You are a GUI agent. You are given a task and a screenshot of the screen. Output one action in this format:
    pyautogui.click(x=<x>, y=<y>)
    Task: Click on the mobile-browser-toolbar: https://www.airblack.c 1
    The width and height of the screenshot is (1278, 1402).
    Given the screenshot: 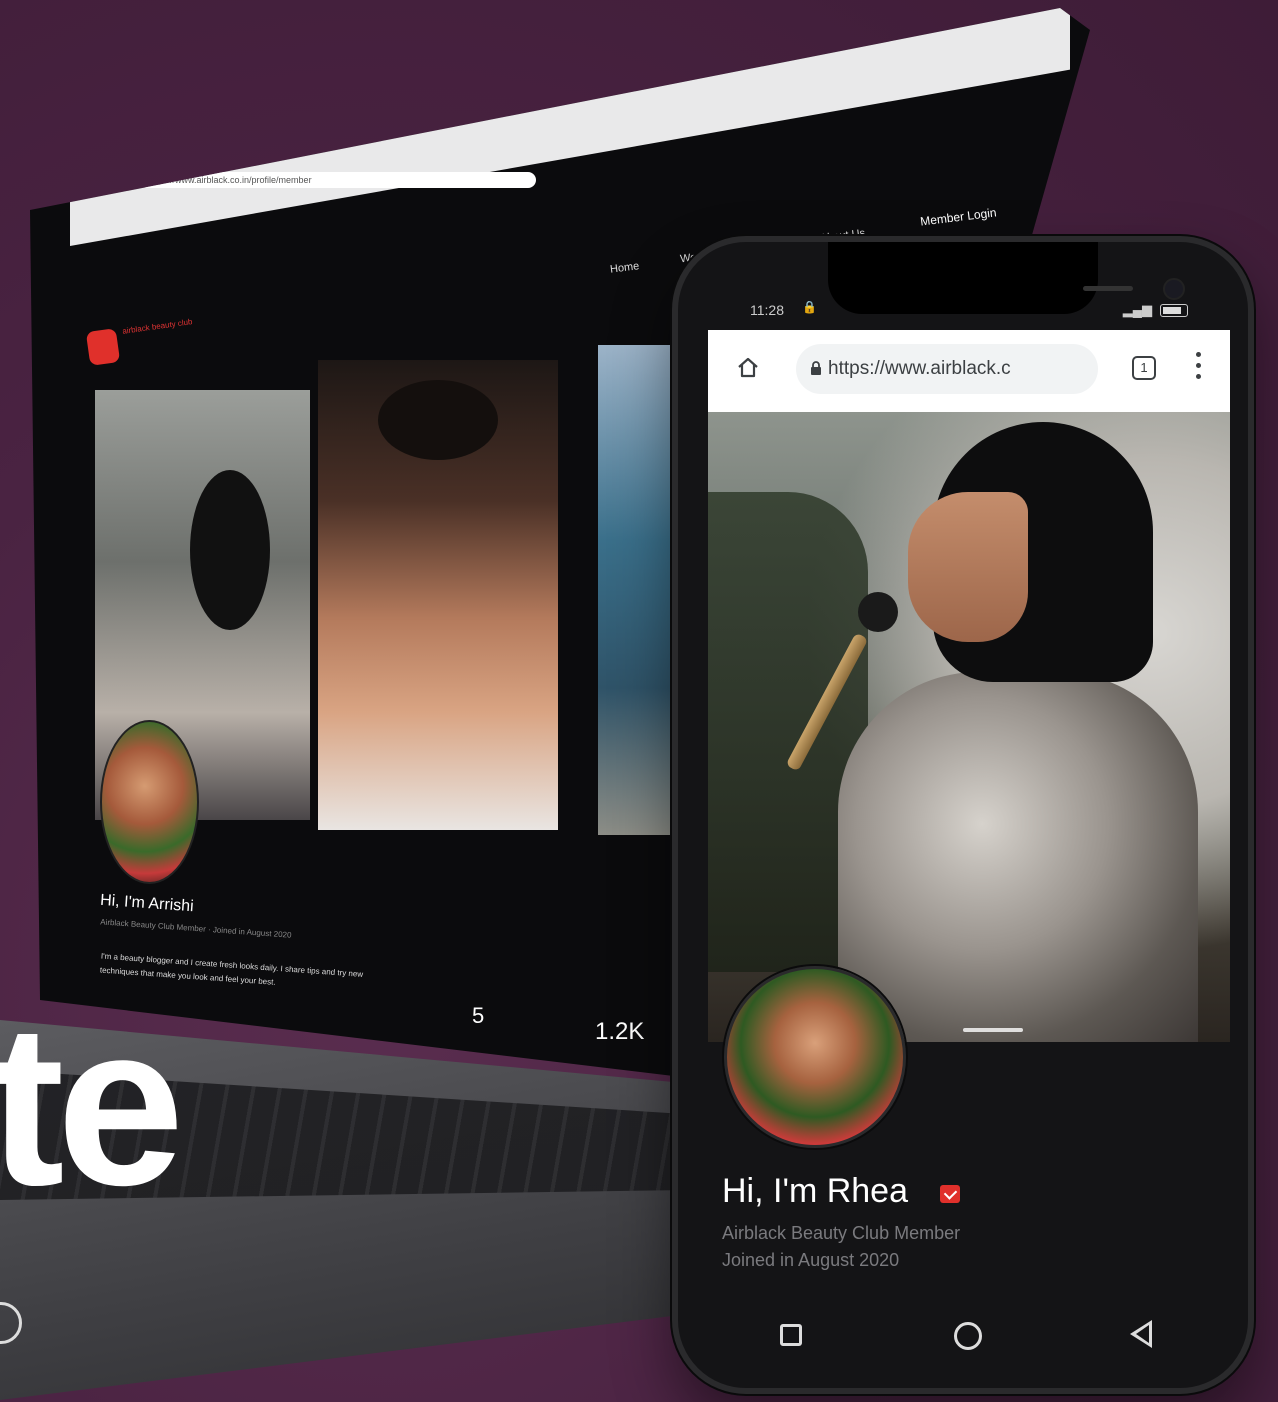 What is the action you would take?
    pyautogui.click(x=969, y=371)
    